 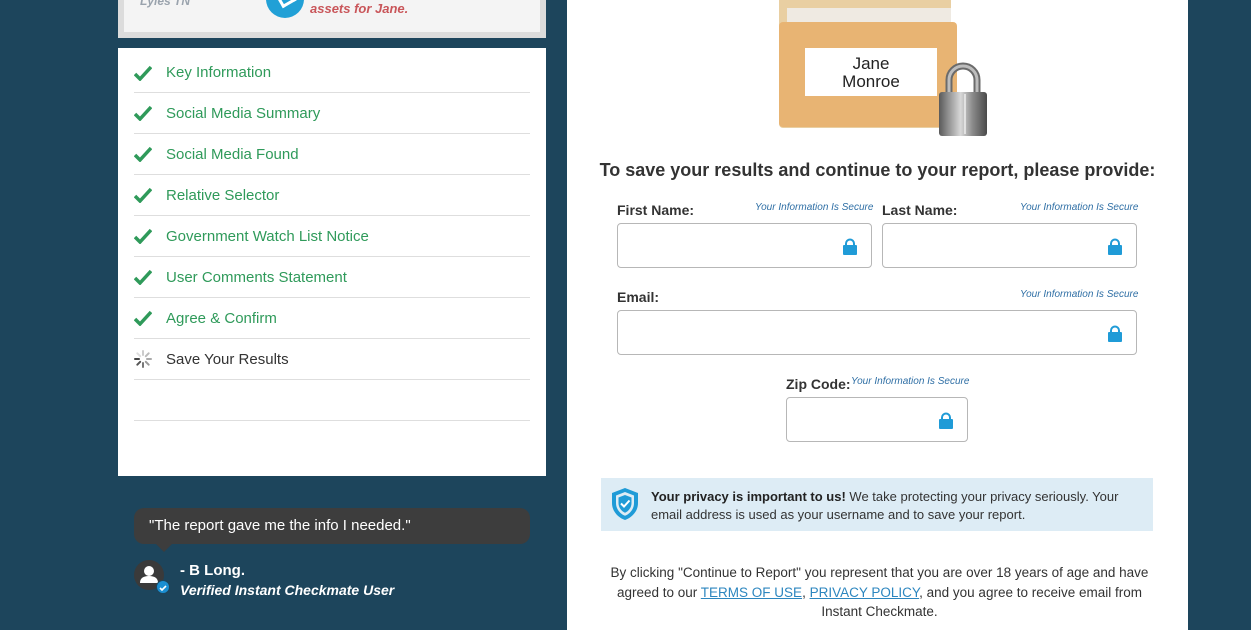 I want to click on testimonial-author-role: Verified Instant Checkmate User, so click(x=287, y=590).